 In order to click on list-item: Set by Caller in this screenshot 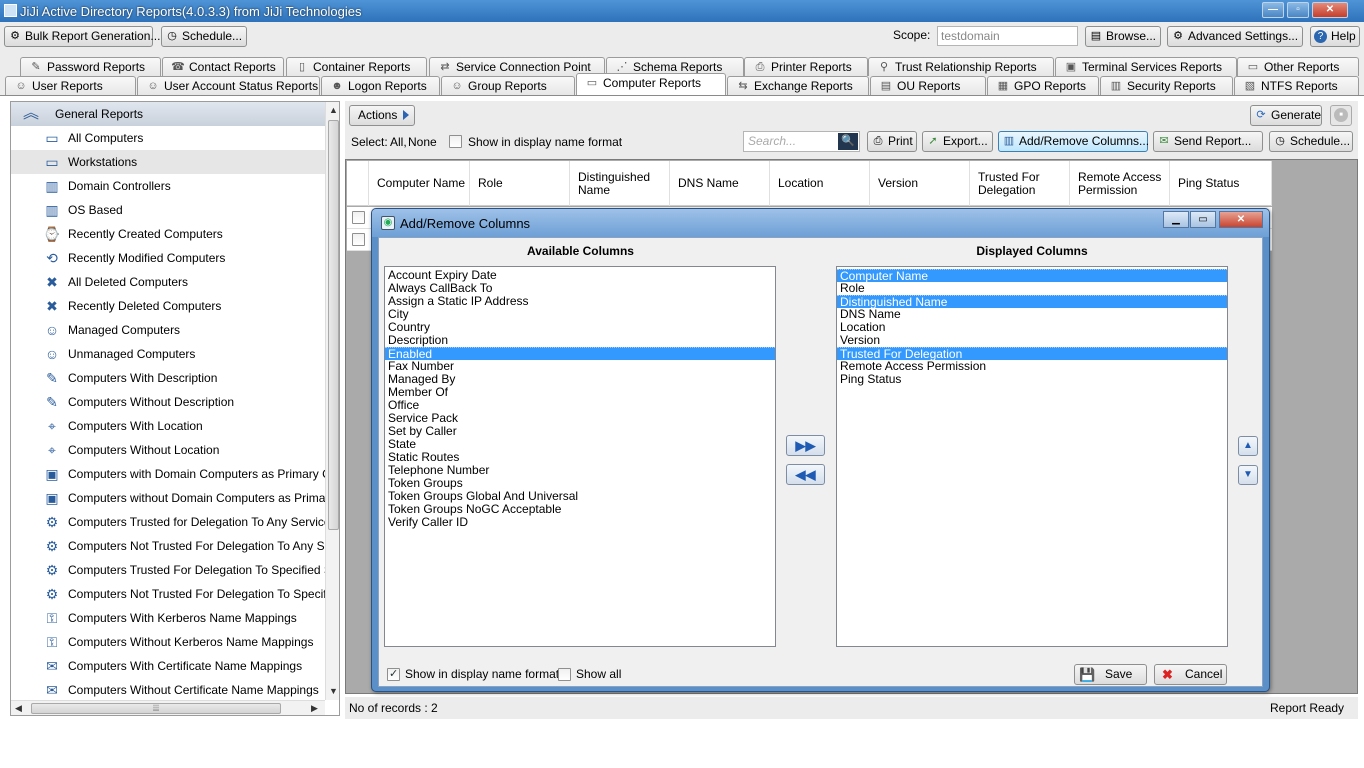, I will do `click(580, 431)`.